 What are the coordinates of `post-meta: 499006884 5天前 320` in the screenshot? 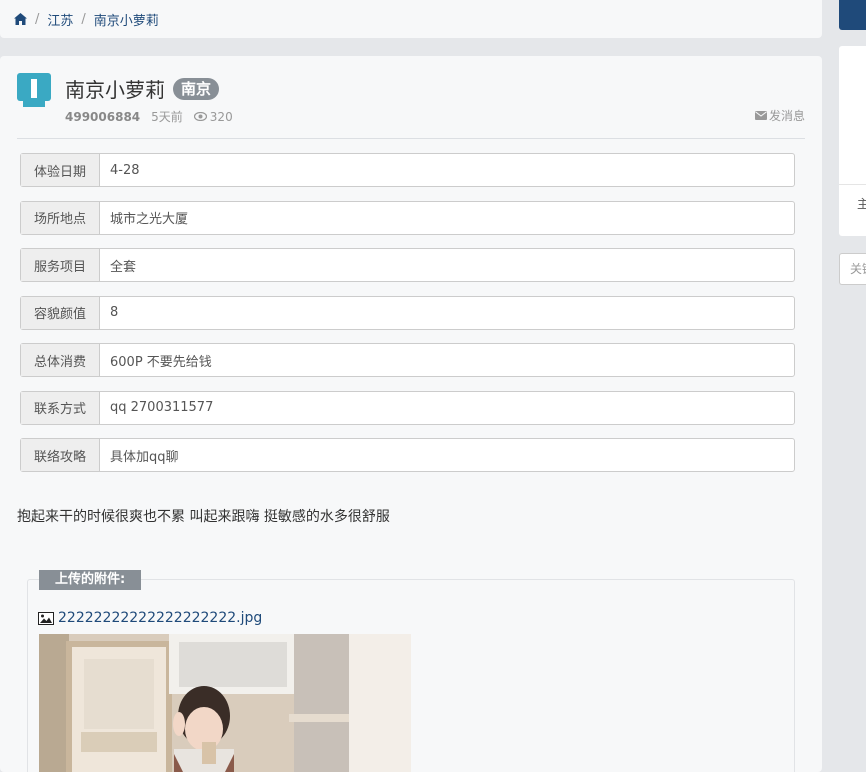 It's located at (149, 116).